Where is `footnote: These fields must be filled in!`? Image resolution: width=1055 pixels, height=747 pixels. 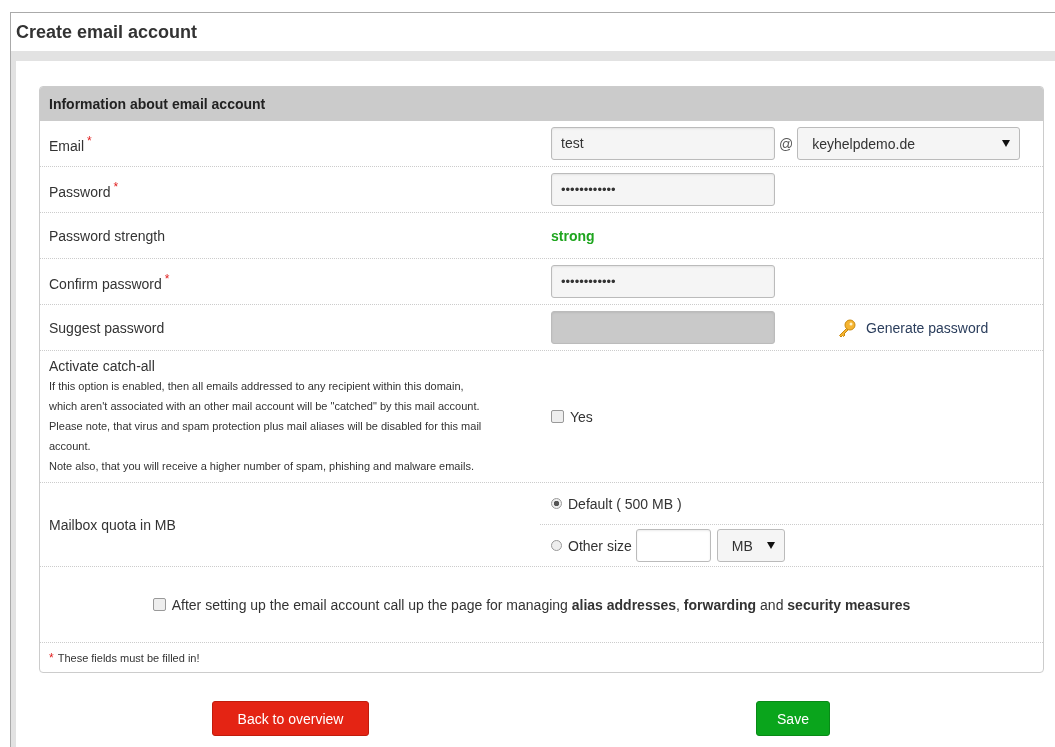
footnote: These fields must be filled in! is located at coordinates (128, 657).